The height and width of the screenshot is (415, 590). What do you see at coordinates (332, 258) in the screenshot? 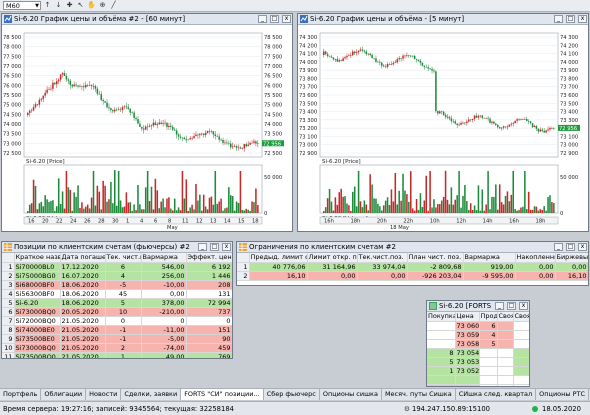
I see `limits-col-header: Лимит откр. поз.` at bounding box center [332, 258].